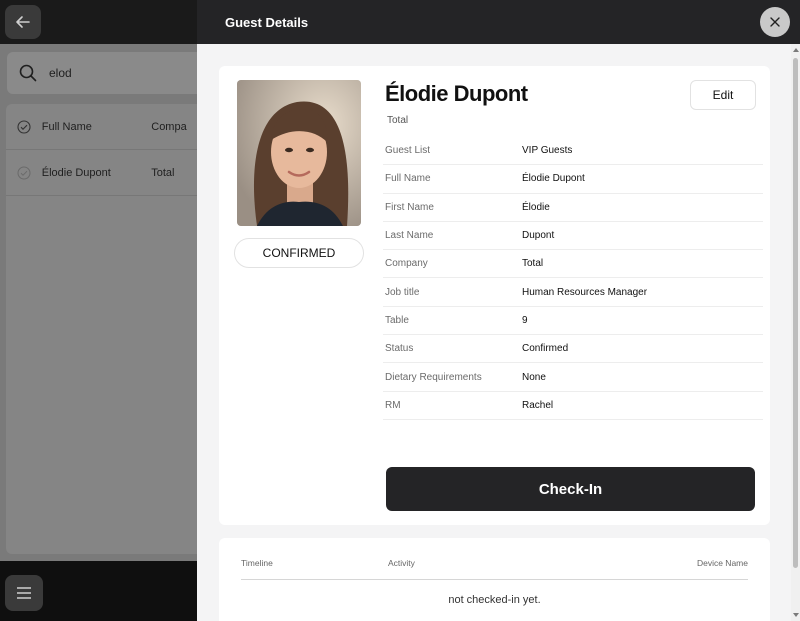 Image resolution: width=800 pixels, height=621 pixels. Describe the element at coordinates (796, 50) in the screenshot. I see `scroll-up-icon` at that location.